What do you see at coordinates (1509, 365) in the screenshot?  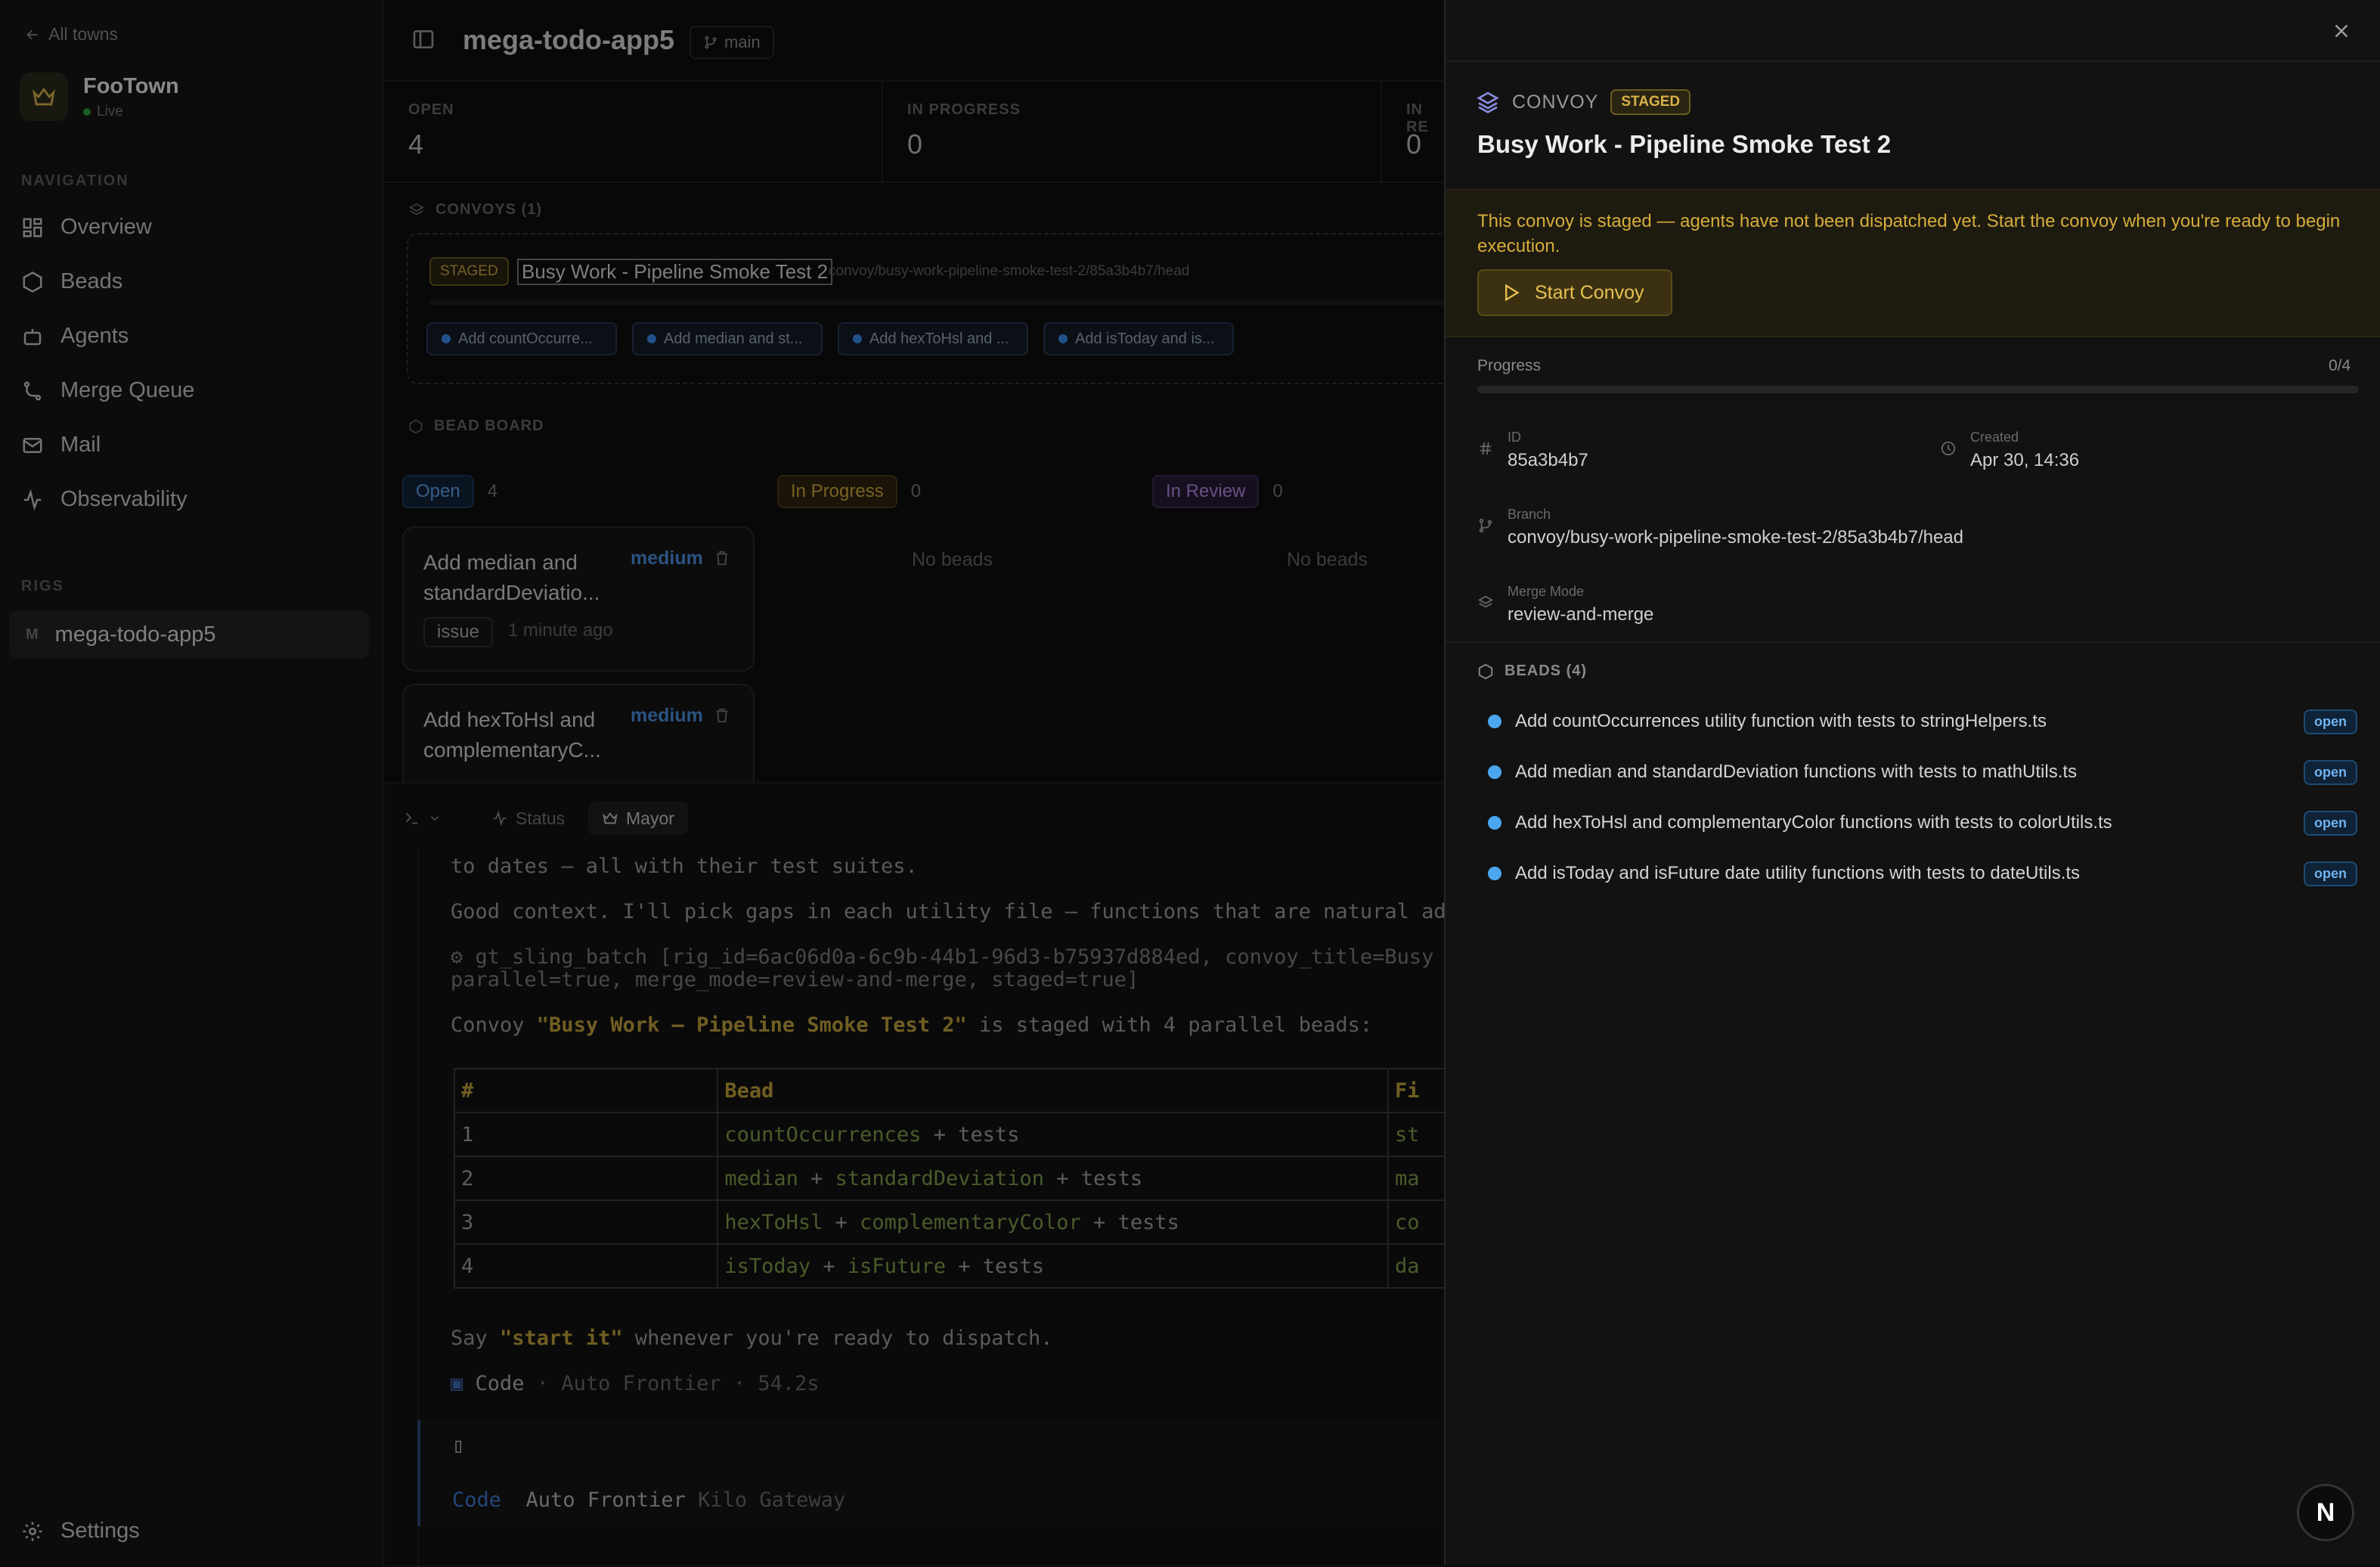 I see `progress-label: Progress` at bounding box center [1509, 365].